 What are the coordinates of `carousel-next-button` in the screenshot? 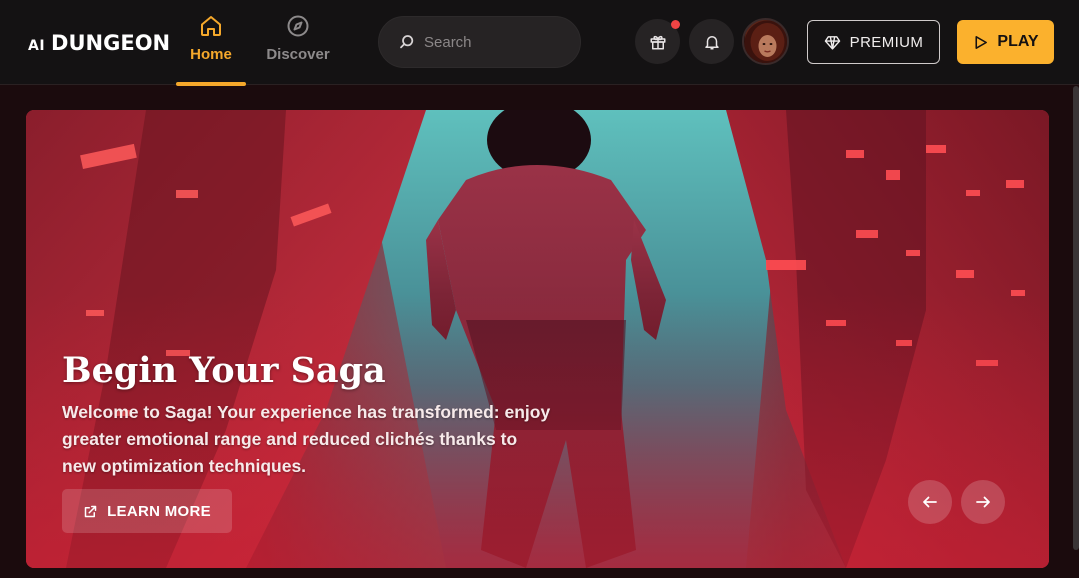 It's located at (983, 502).